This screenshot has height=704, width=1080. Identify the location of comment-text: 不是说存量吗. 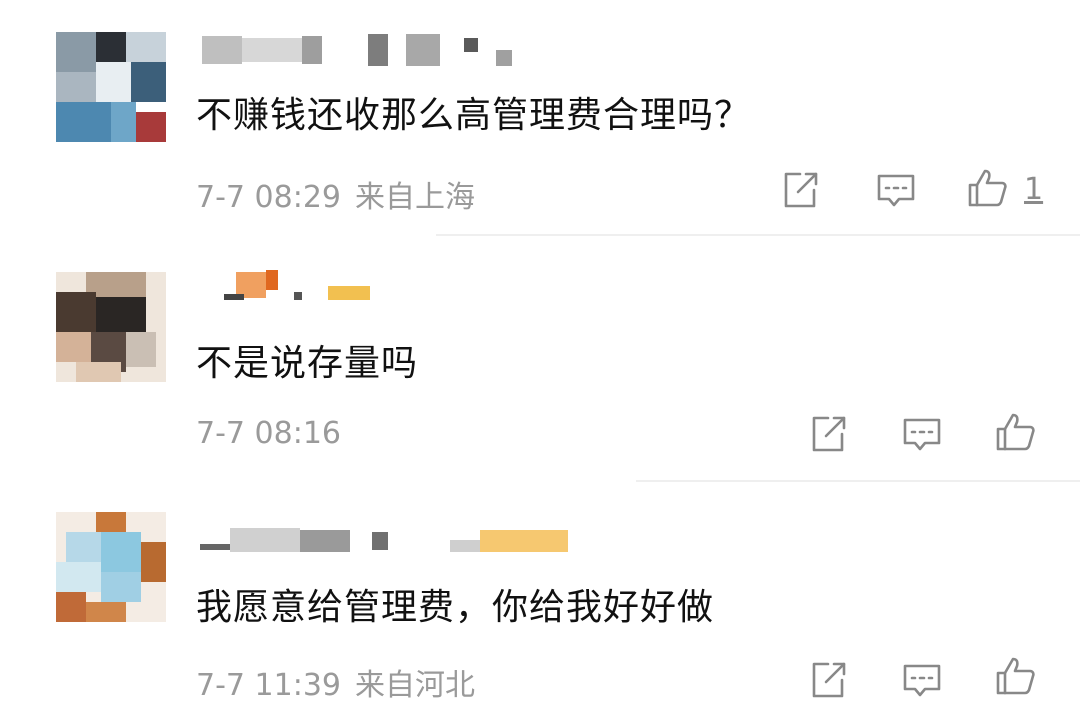
(307, 363).